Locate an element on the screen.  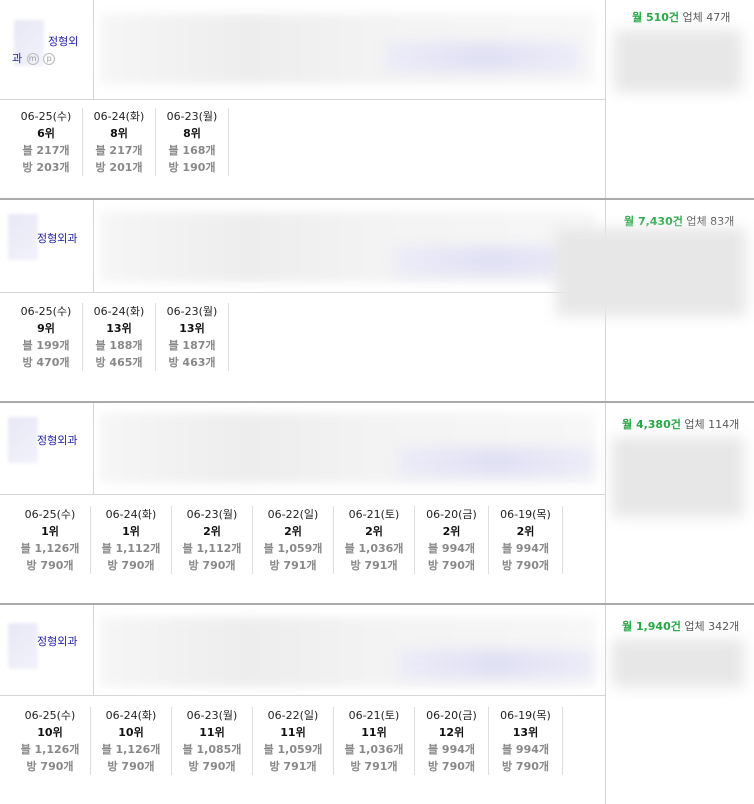
day-cell: 06-23(월) 8위 블 168개 방 190개 is located at coordinates (192, 142).